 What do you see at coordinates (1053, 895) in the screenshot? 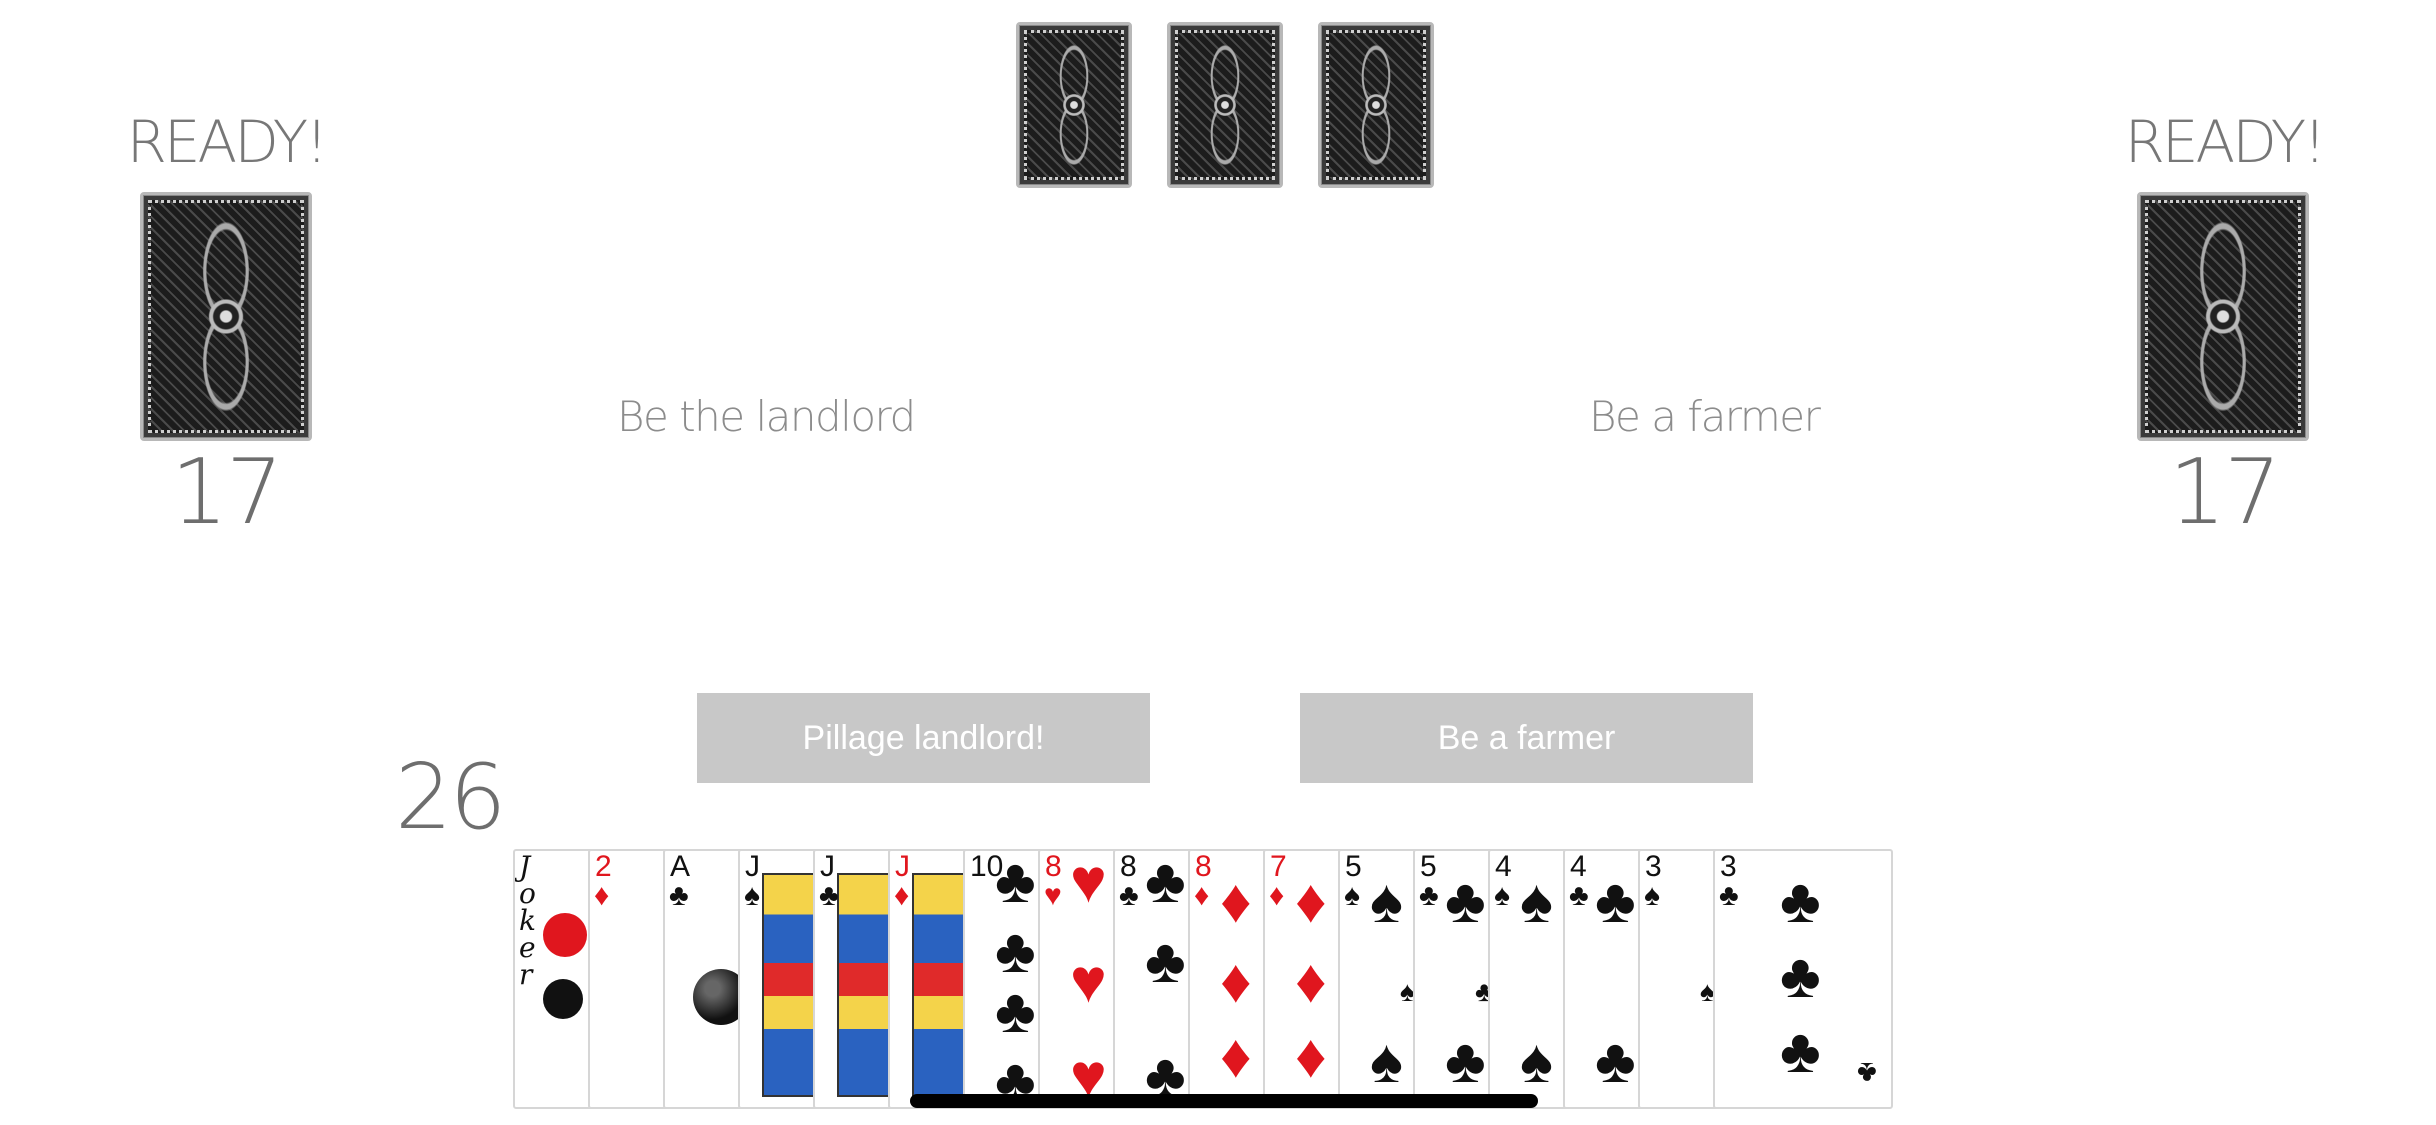
I see `card-suit-icon: ♥` at bounding box center [1053, 895].